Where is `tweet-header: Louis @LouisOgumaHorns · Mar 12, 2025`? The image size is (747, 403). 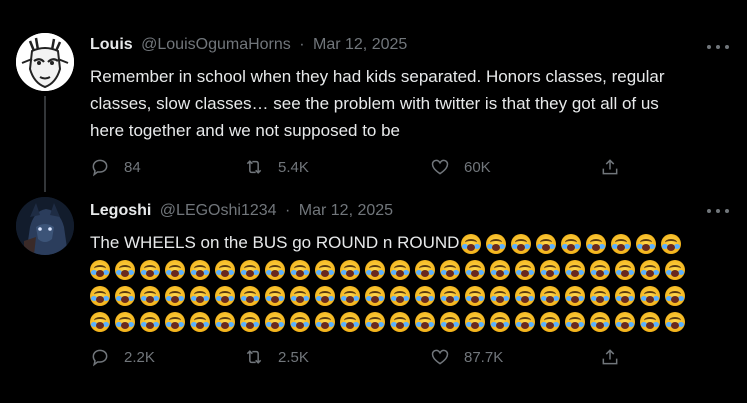
tweet-header: Louis @LouisOgumaHorns · Mar 12, 2025 is located at coordinates (248, 48).